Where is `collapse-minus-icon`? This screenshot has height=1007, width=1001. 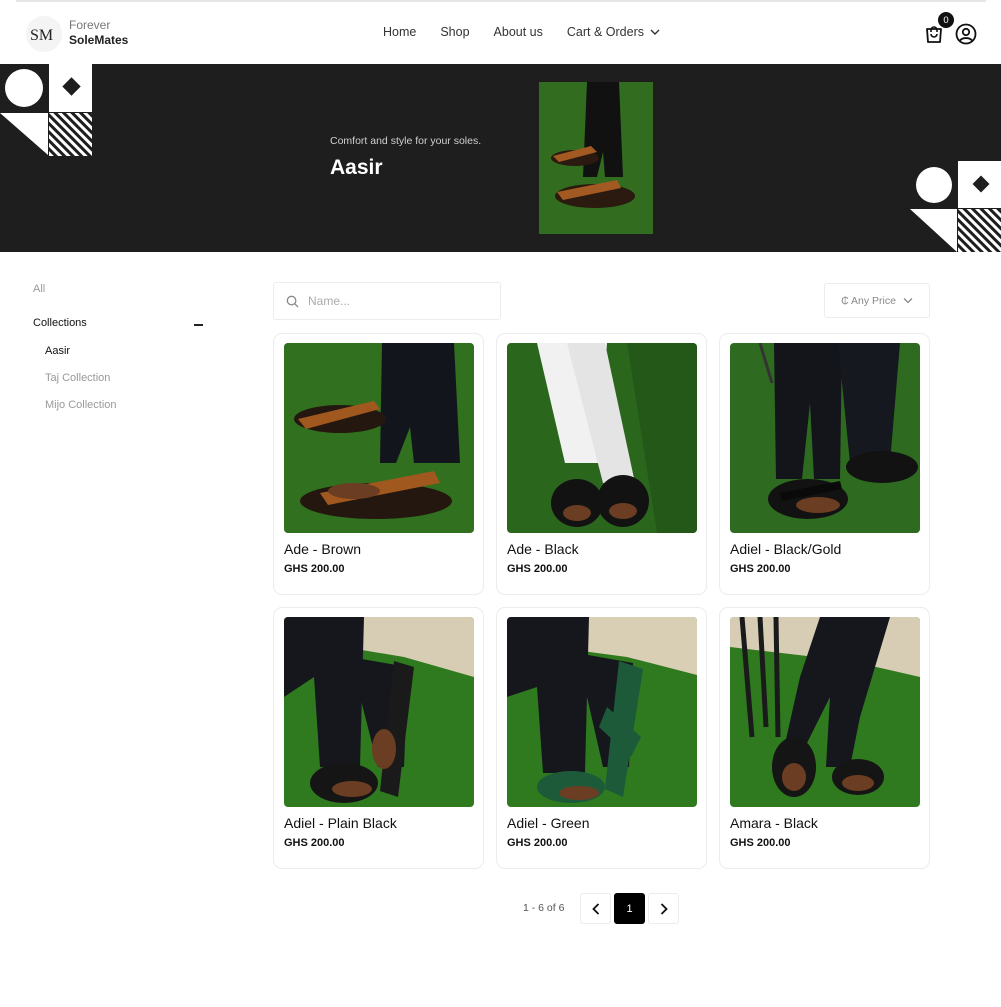 collapse-minus-icon is located at coordinates (198, 325).